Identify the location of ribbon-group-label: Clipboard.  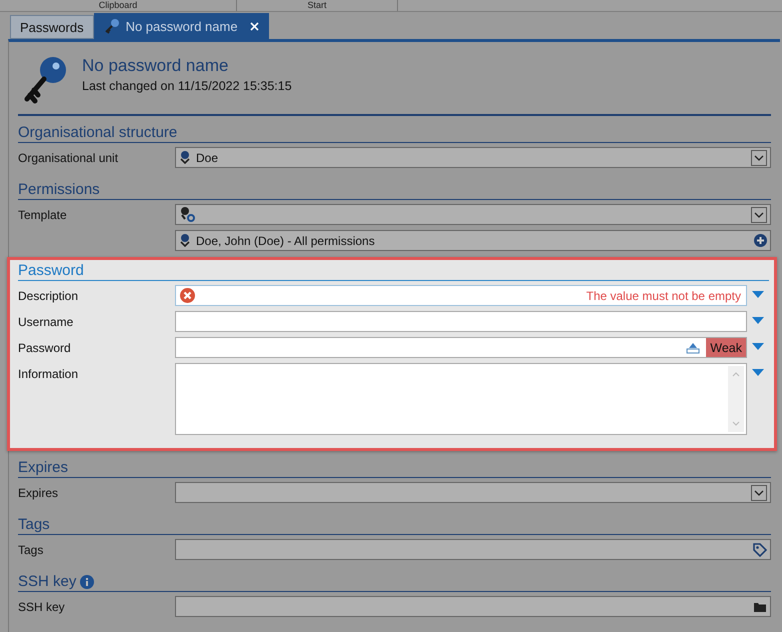
(118, 5).